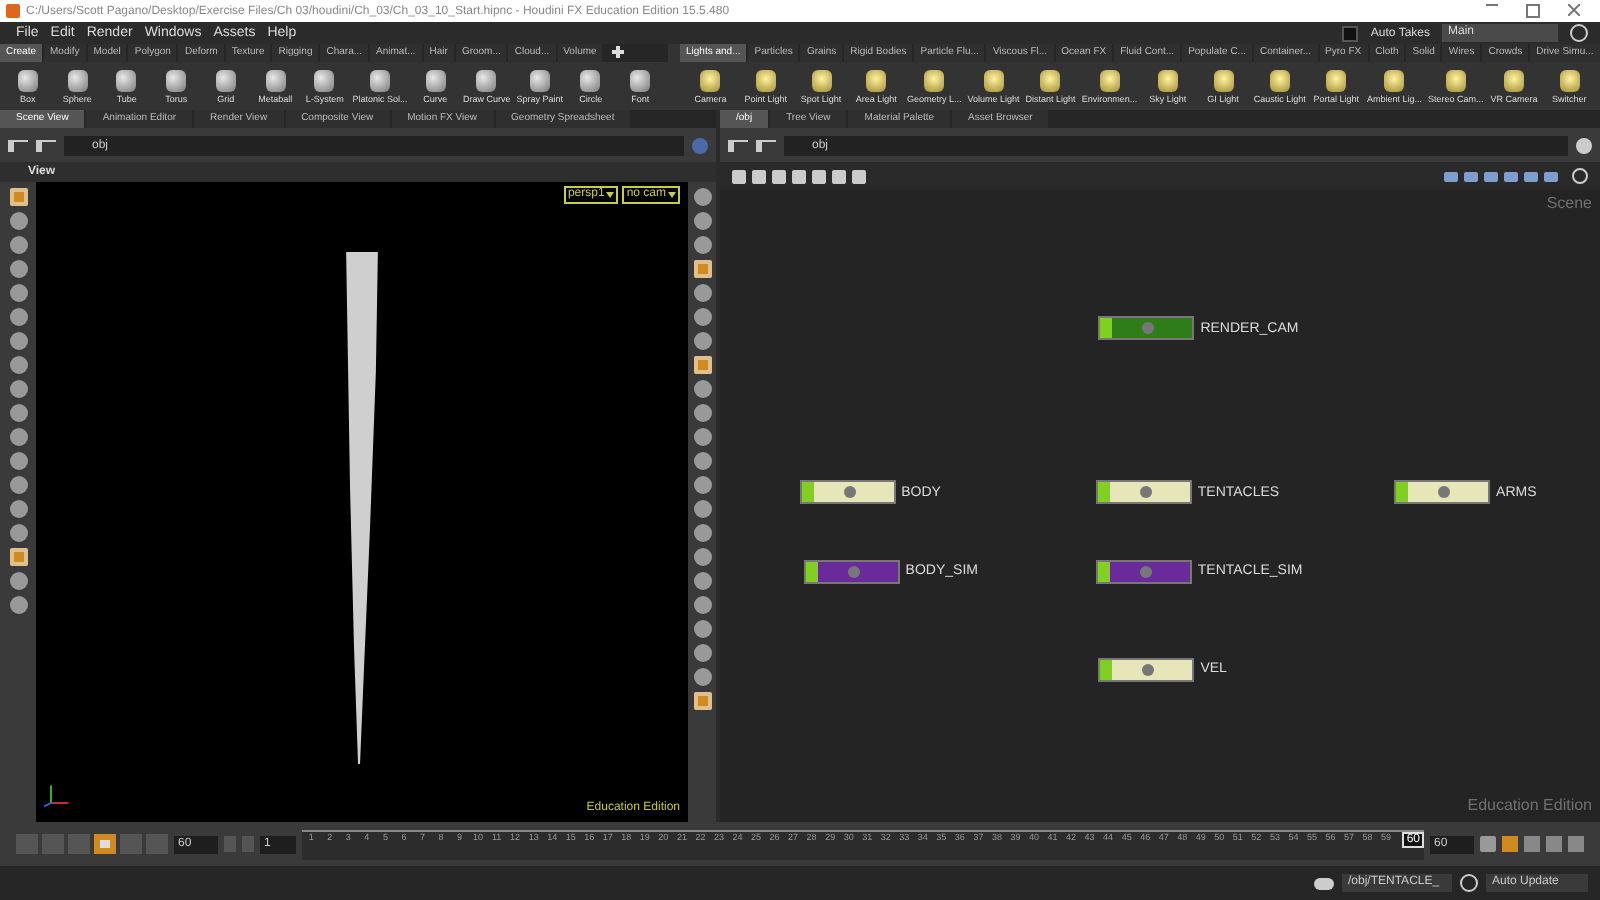 The image size is (1600, 900). Describe the element at coordinates (1574, 10) in the screenshot. I see `close-icon` at that location.